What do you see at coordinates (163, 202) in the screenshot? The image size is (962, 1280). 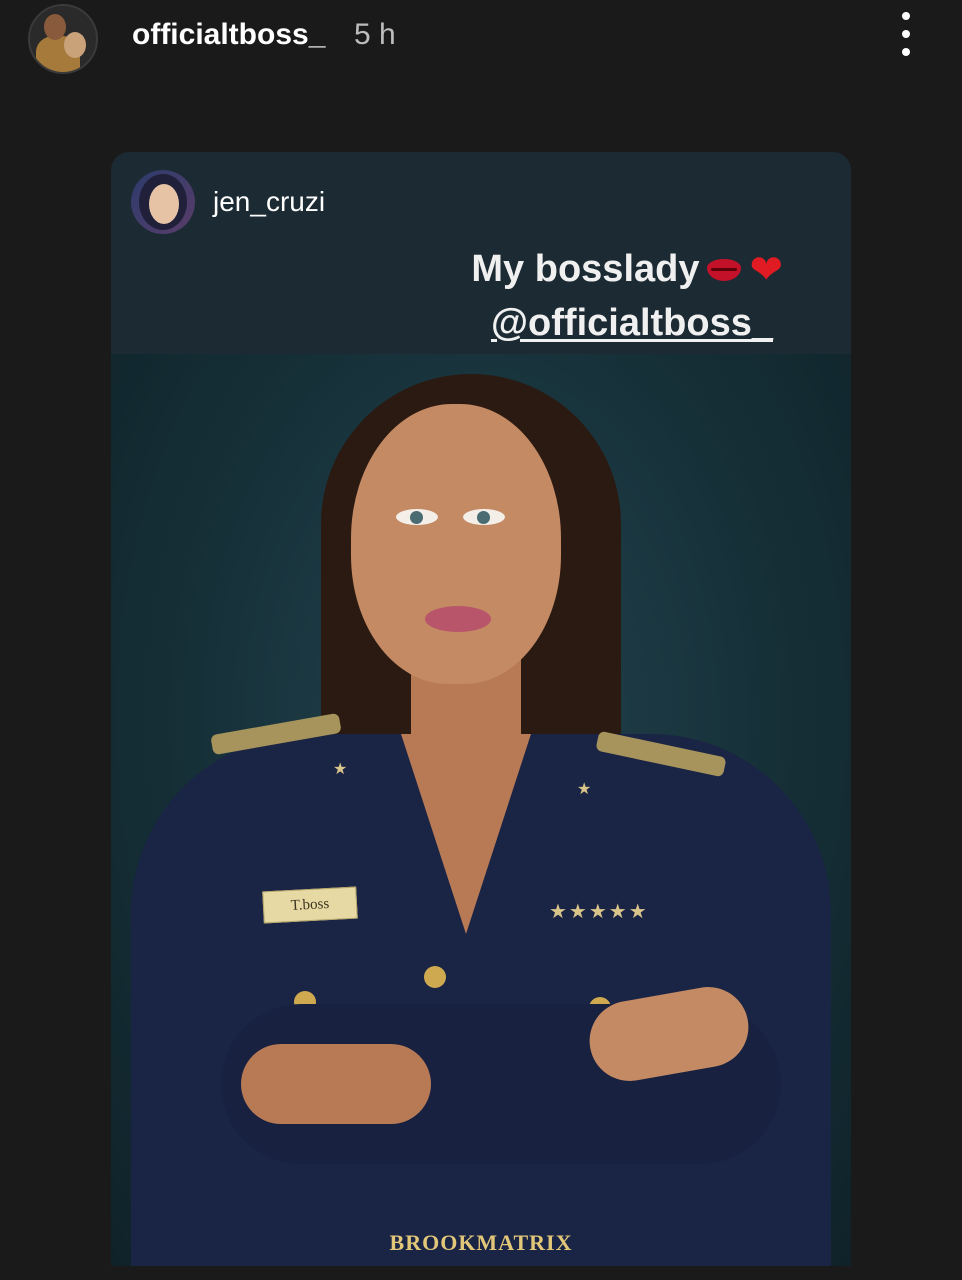 I see `author-avatar` at bounding box center [163, 202].